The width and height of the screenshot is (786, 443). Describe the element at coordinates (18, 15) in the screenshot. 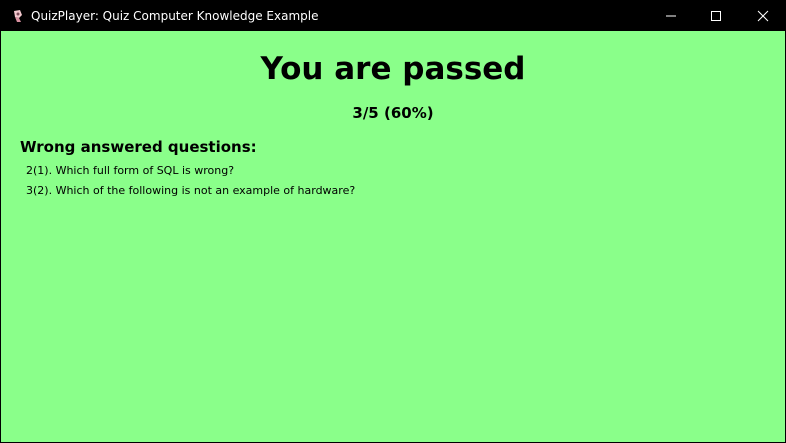

I see `quizplayer-app-icon` at that location.